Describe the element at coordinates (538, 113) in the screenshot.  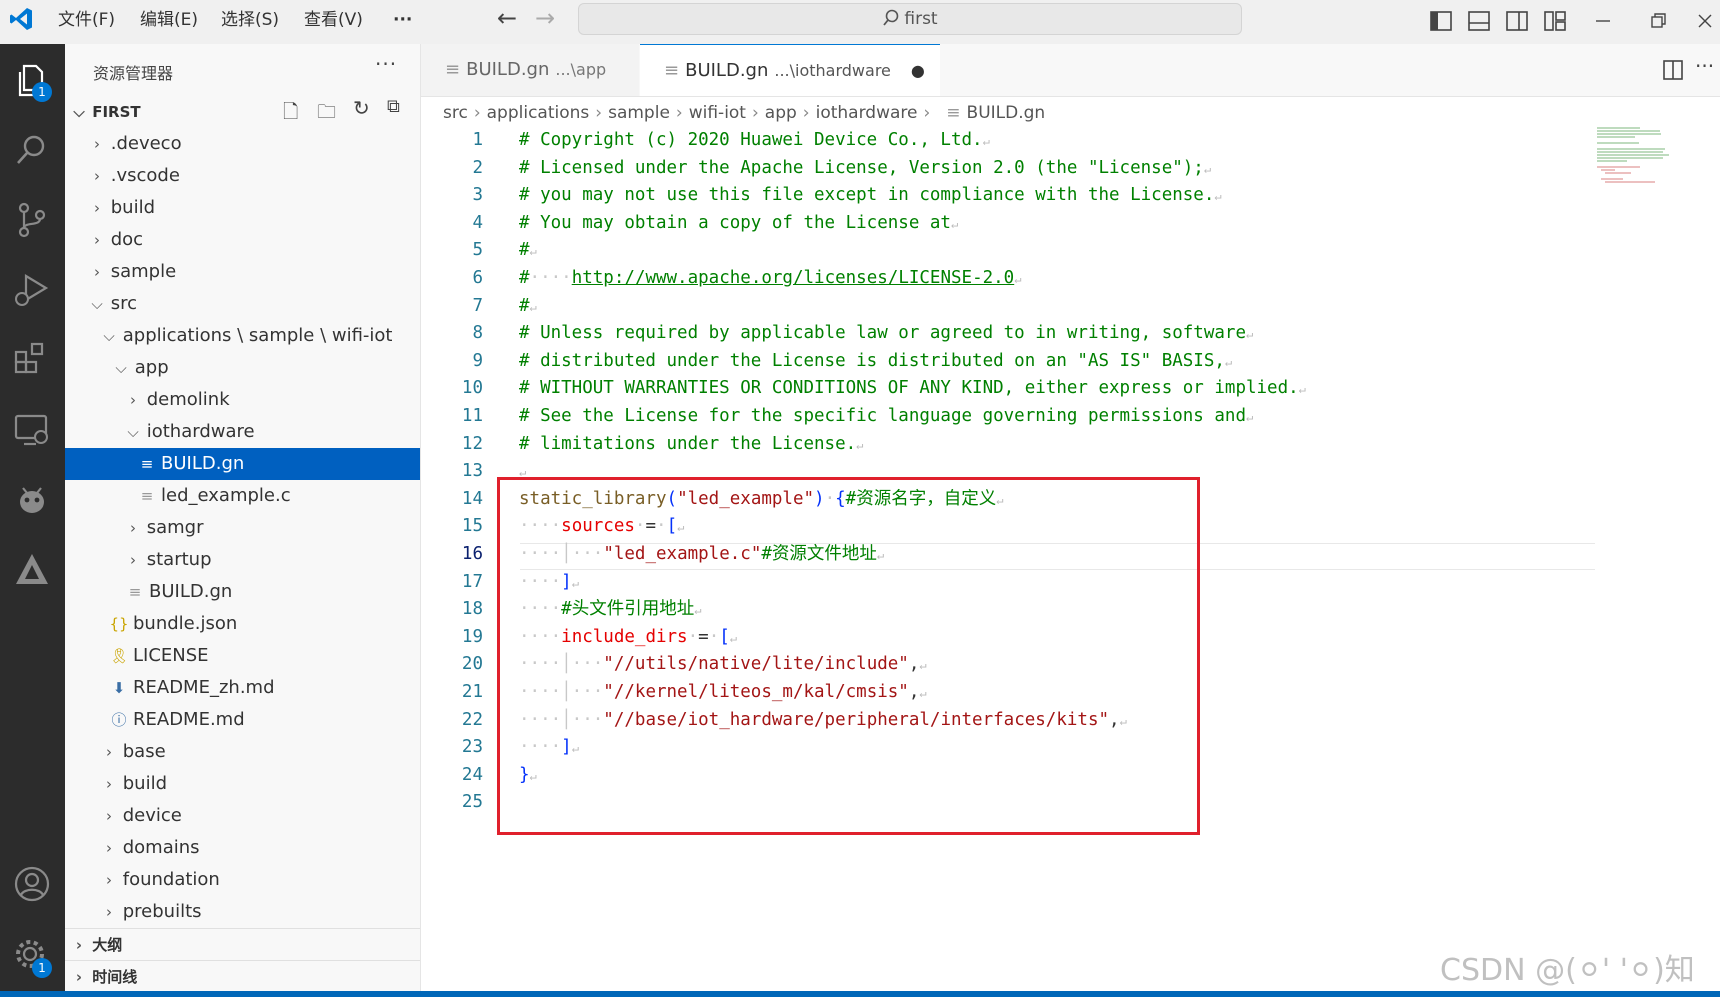
I see `breadcrumb-item: applications` at that location.